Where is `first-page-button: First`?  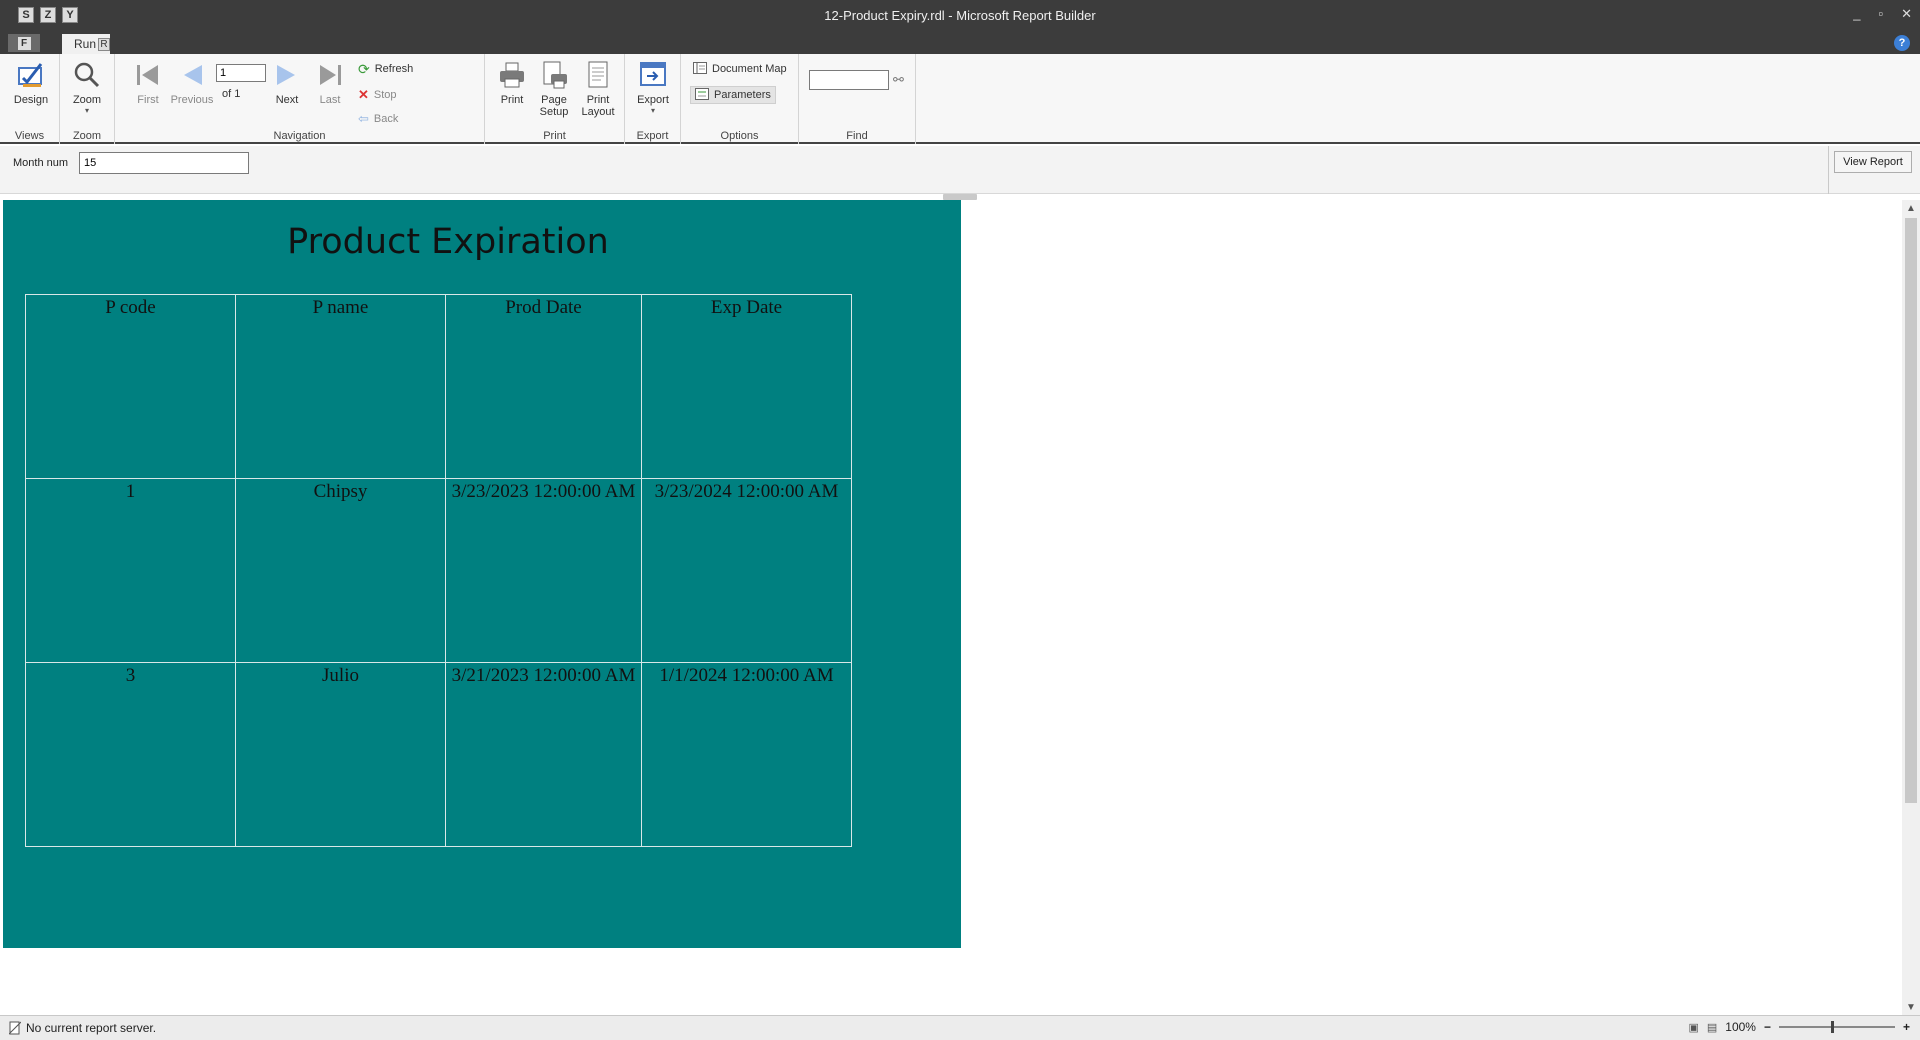 first-page-button: First is located at coordinates (148, 83).